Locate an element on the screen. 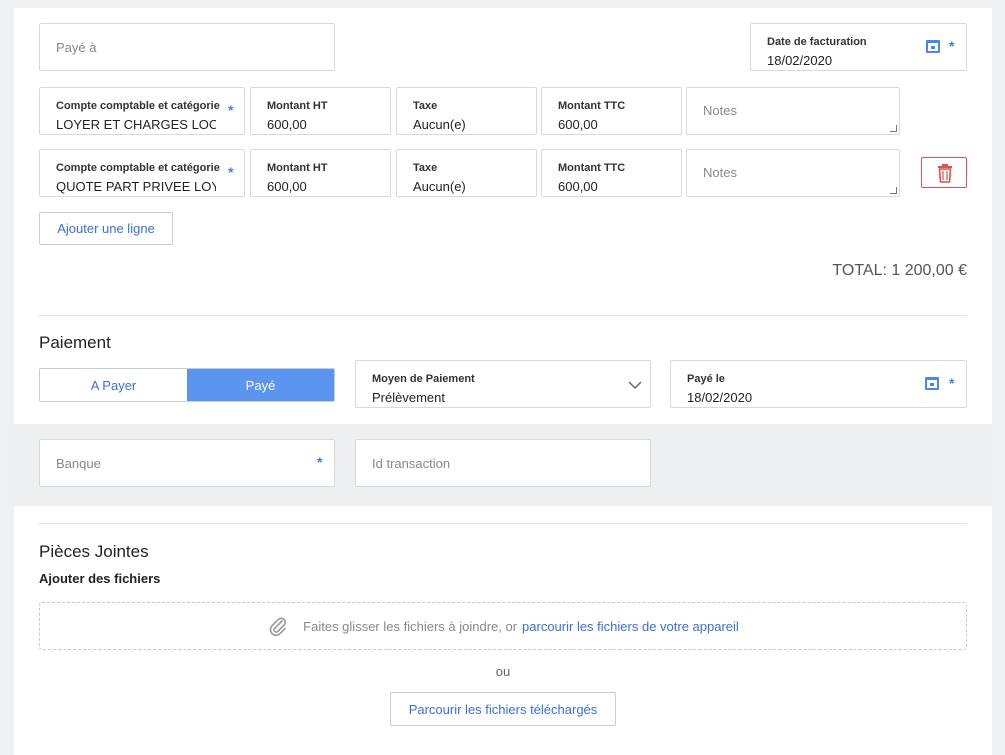 This screenshot has height=755, width=1005. transaction-placeholder: Id transaction is located at coordinates (411, 463).